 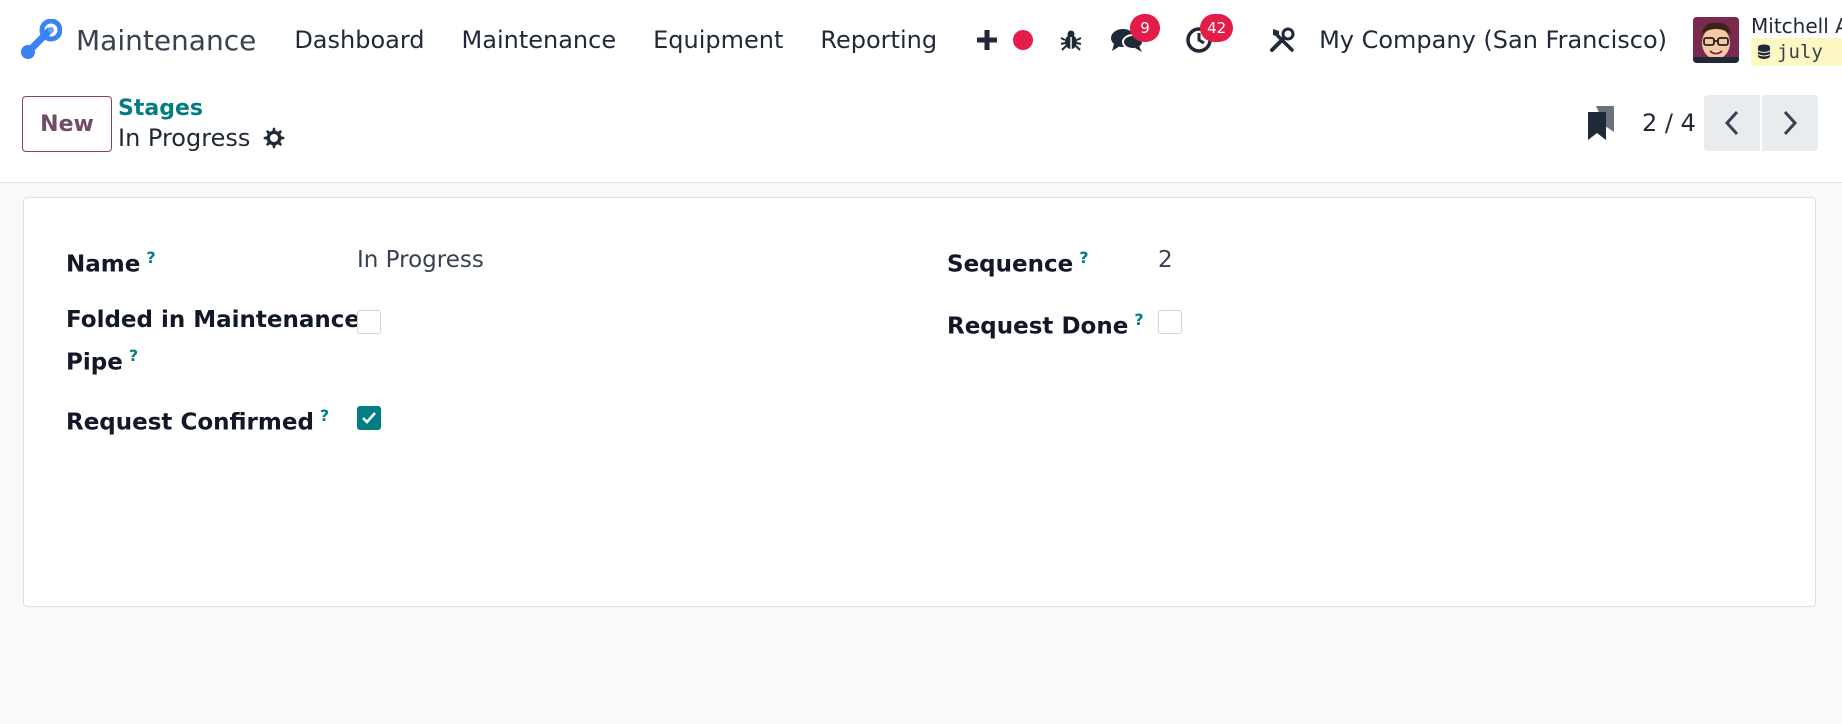 I want to click on plus-icon, so click(x=987, y=40).